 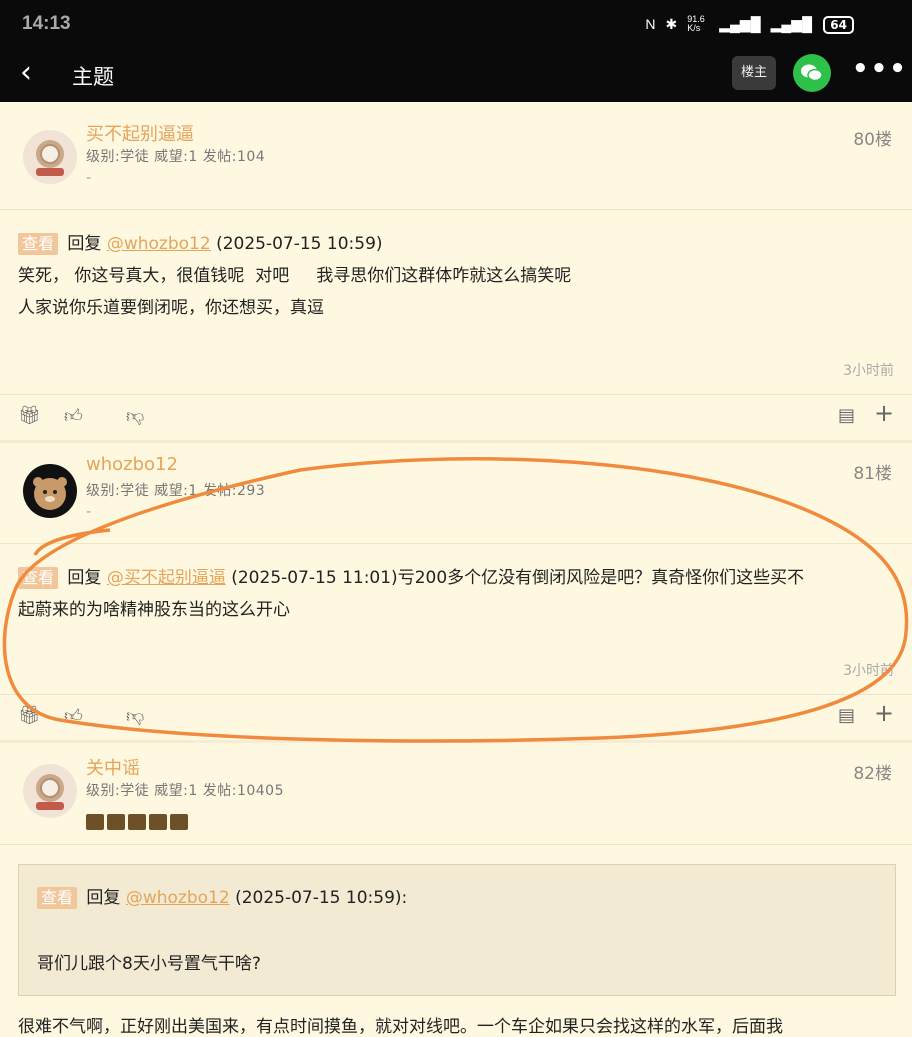 I want to click on post-header: 关中谣 级别:学徒 威望:1 发帖:10405 82楼, so click(x=456, y=794).